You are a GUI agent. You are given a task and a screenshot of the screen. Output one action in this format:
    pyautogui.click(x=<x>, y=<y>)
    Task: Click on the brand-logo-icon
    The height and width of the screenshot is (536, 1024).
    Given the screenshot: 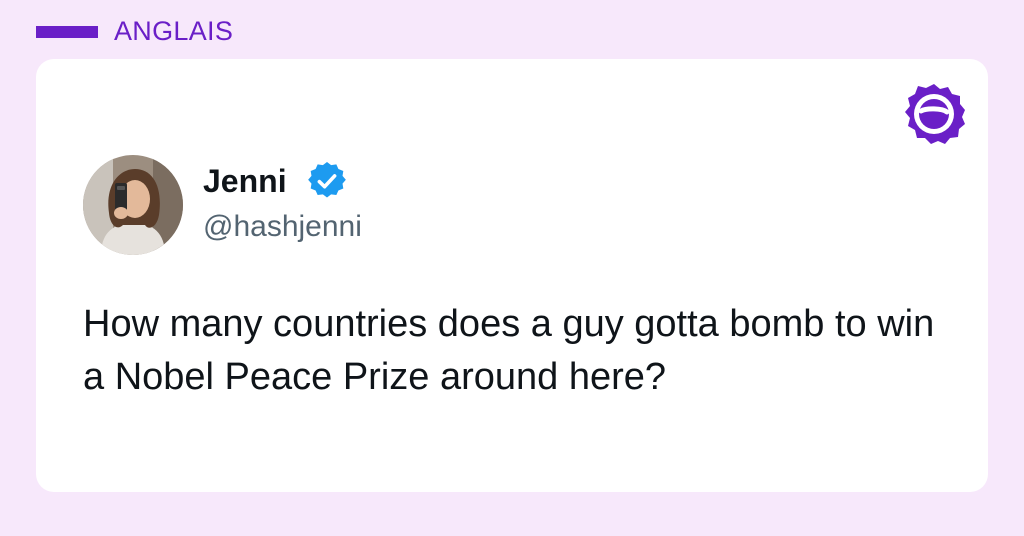 What is the action you would take?
    pyautogui.click(x=935, y=114)
    